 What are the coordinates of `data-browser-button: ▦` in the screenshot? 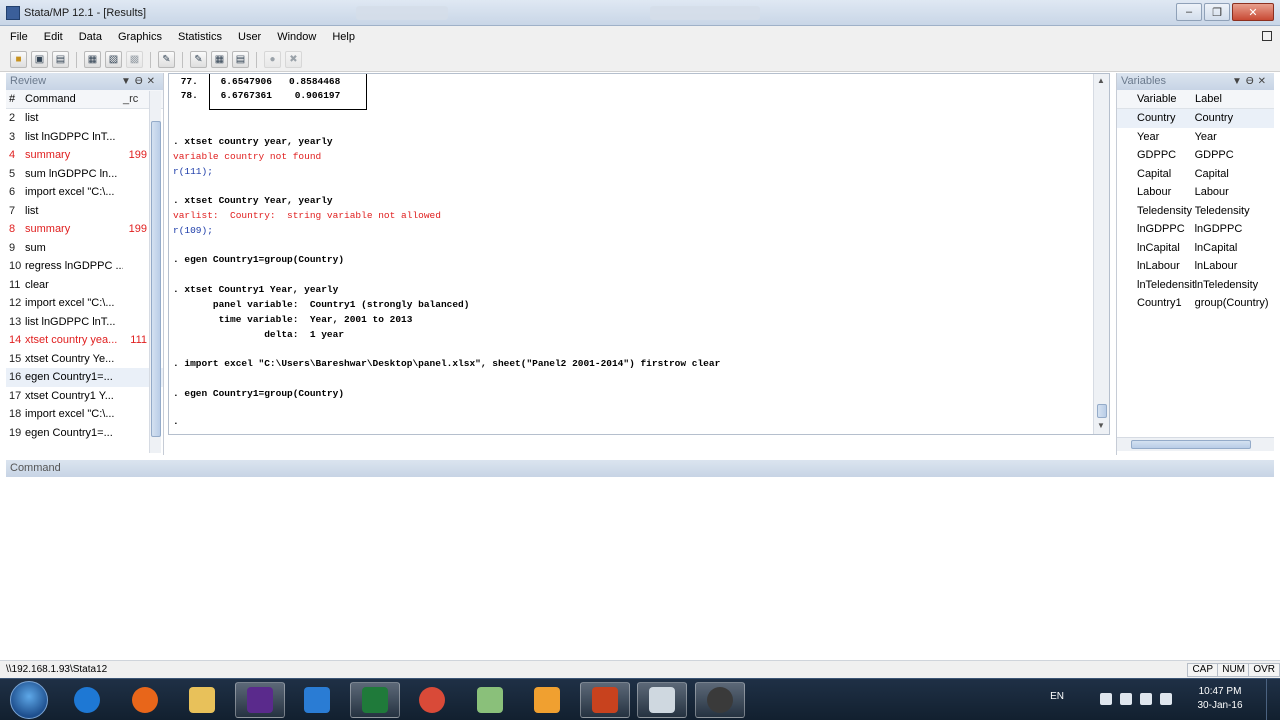 It's located at (219, 59).